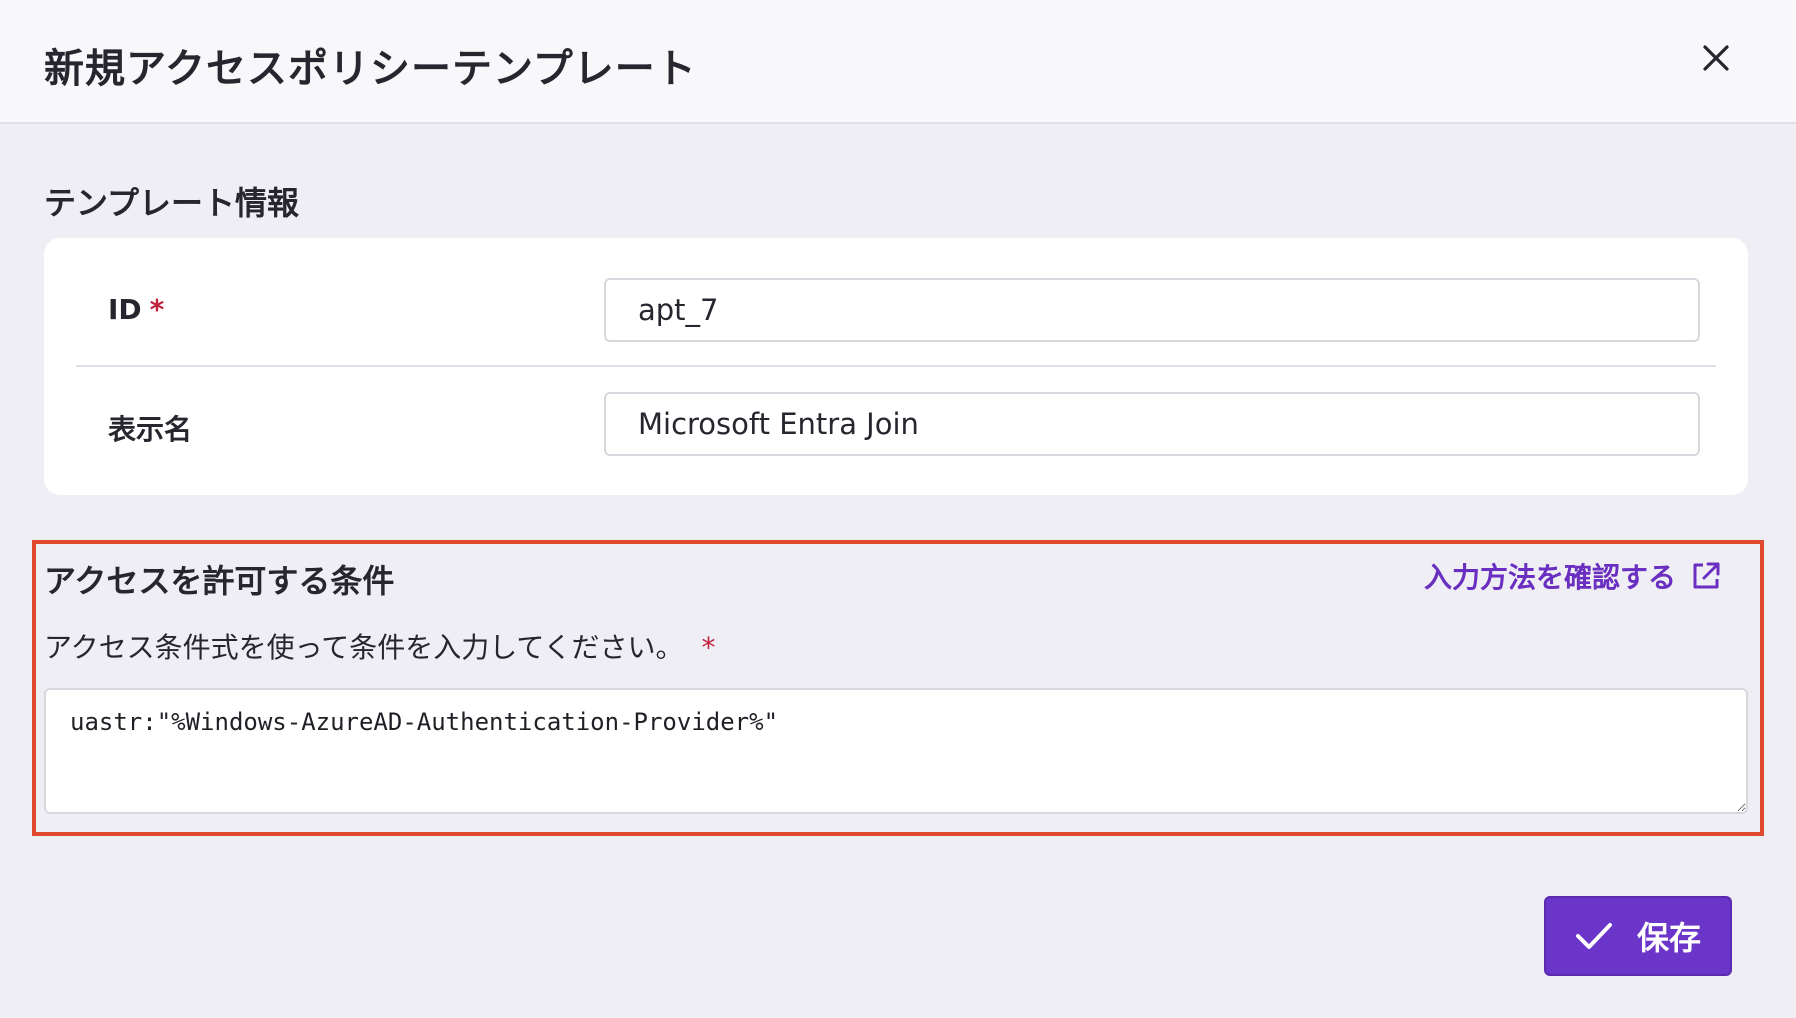 This screenshot has width=1796, height=1018. I want to click on condition-hint: アクセス条件式を使って条件を入力してください。 *, so click(380, 646).